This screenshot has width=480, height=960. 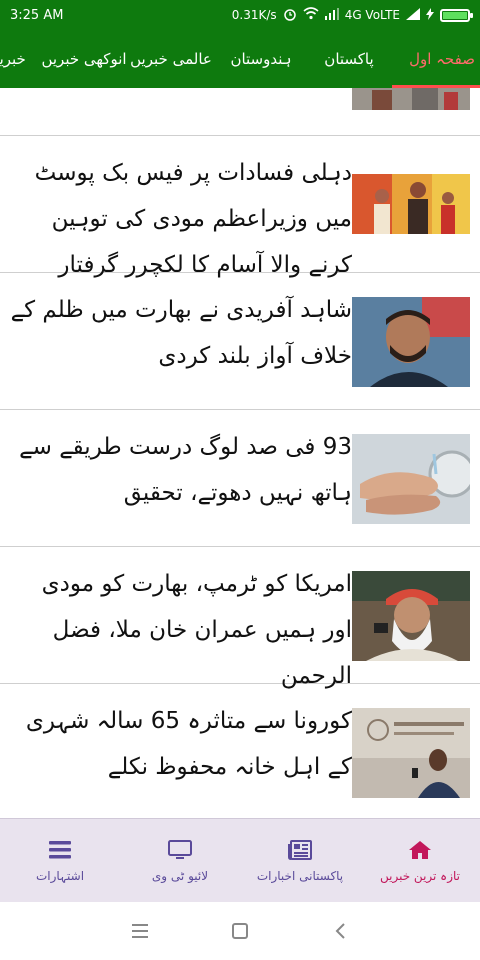 What do you see at coordinates (349, 59) in the screenshot?
I see `tab-pakistan: پاکستان` at bounding box center [349, 59].